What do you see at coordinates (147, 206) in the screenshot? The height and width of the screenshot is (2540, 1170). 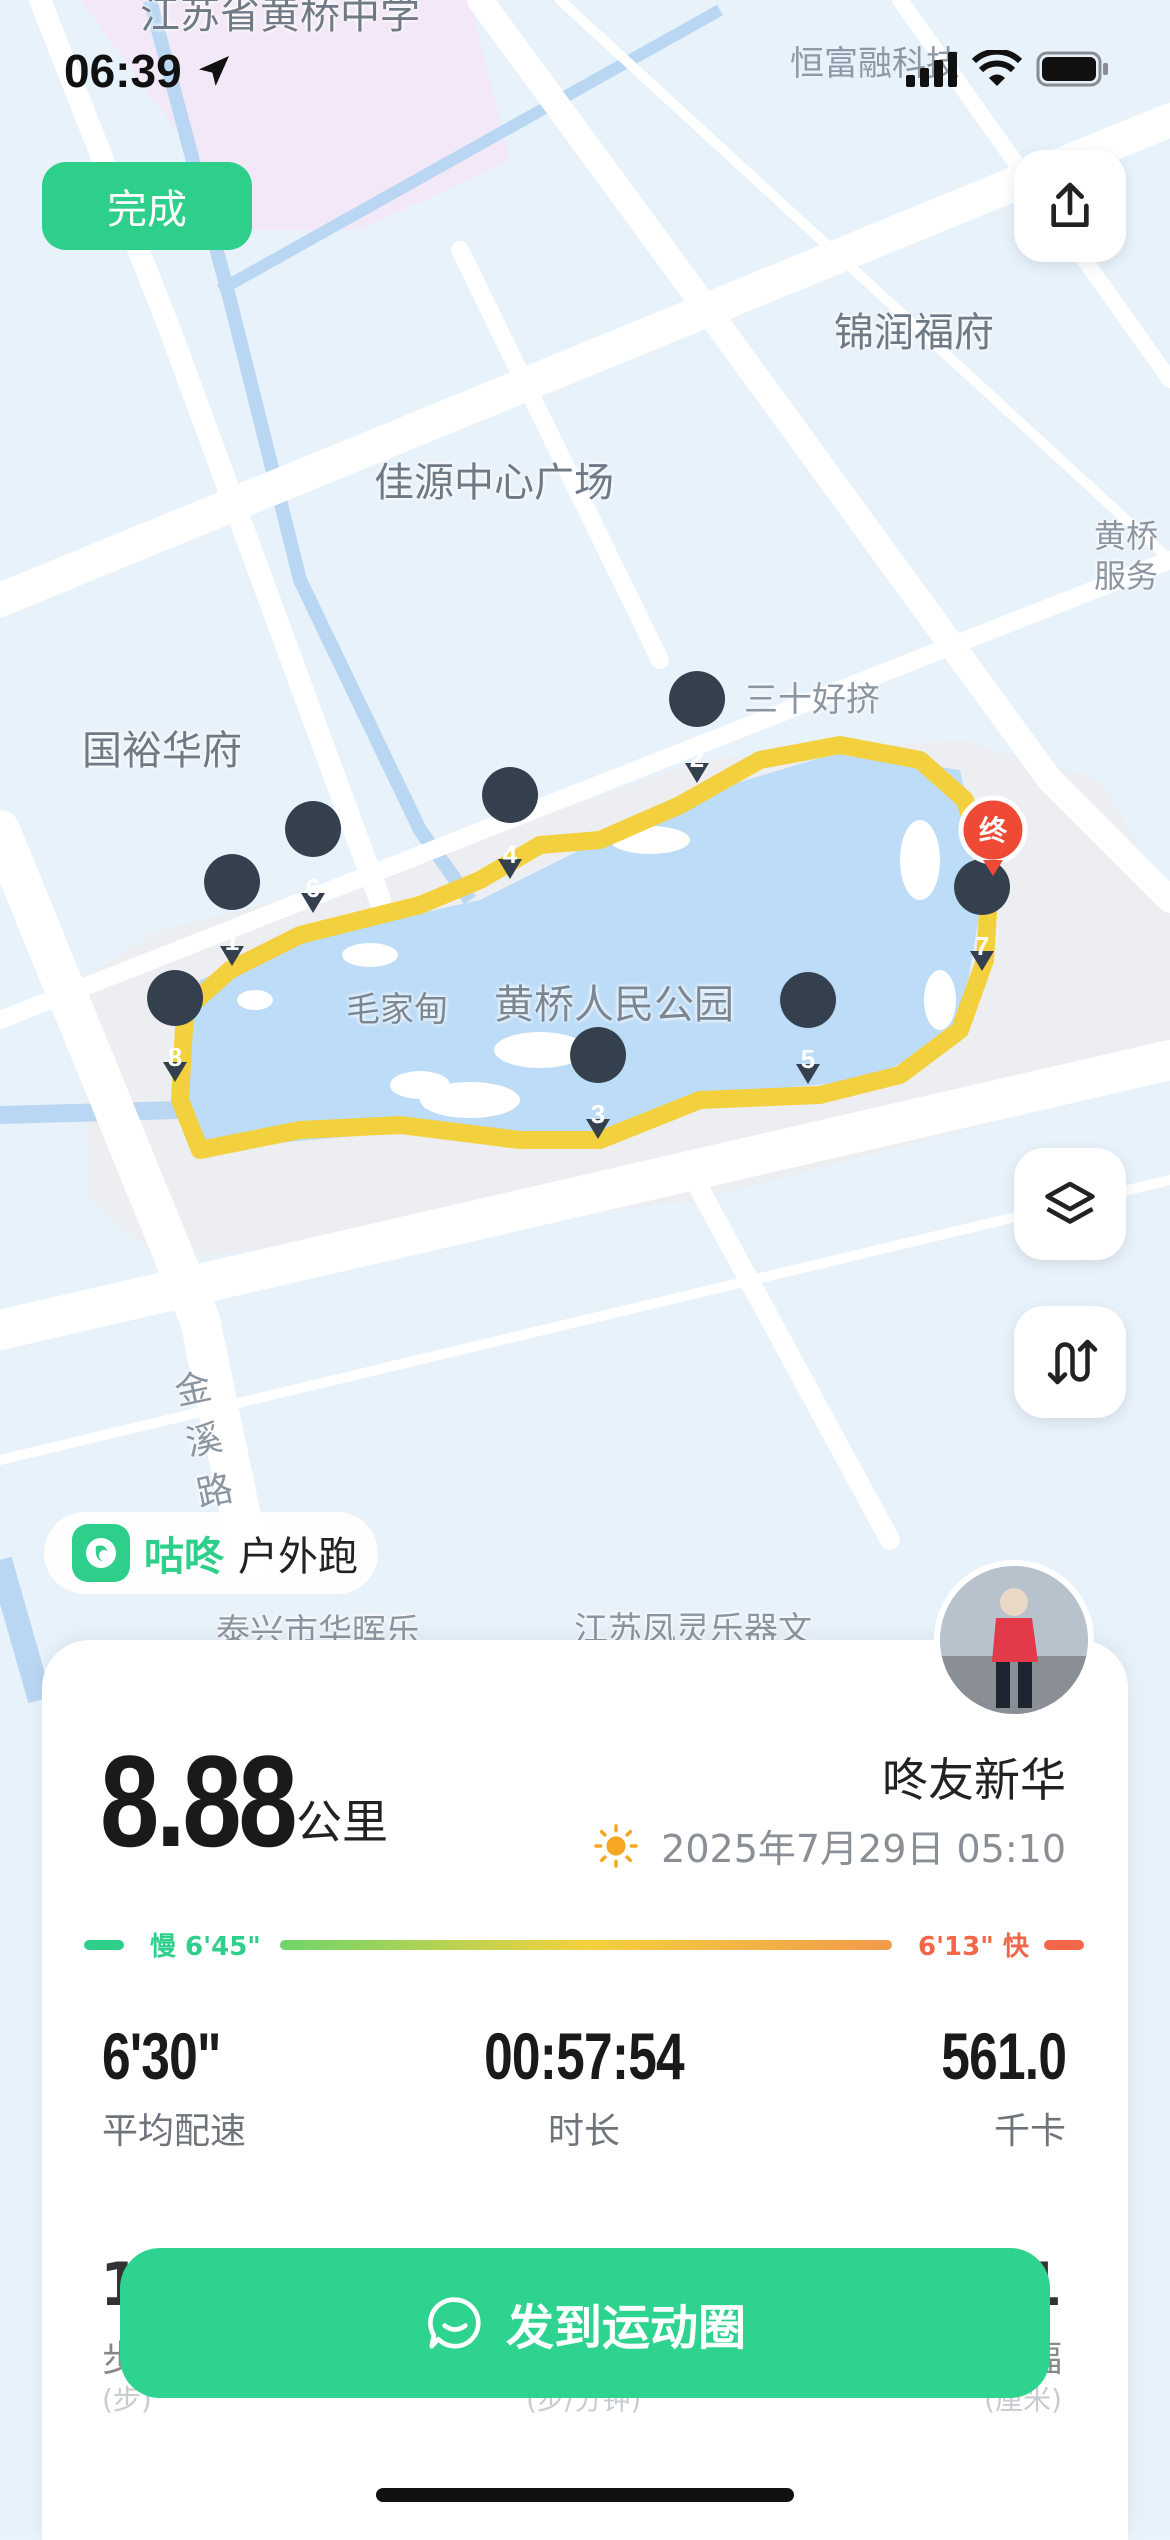 I see `done-button: 完成` at bounding box center [147, 206].